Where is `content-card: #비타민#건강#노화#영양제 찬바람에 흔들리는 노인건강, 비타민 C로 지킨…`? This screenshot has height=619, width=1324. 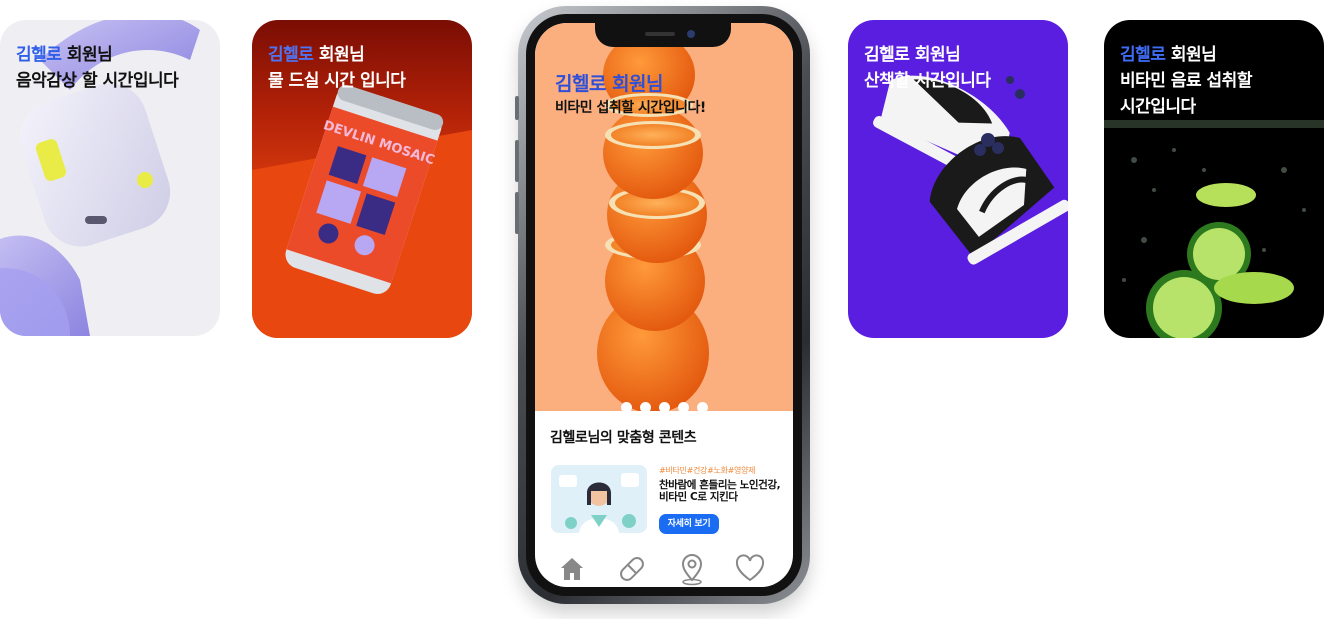 content-card: #비타민#건강#노화#영양제 찬바람에 흔들리는 노인건강, 비타민 C로 지킨… is located at coordinates (671, 505).